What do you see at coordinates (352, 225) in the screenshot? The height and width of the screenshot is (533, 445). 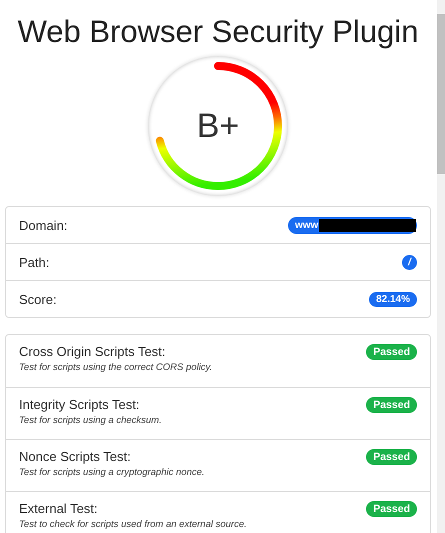 I see `domain-badge: www` at bounding box center [352, 225].